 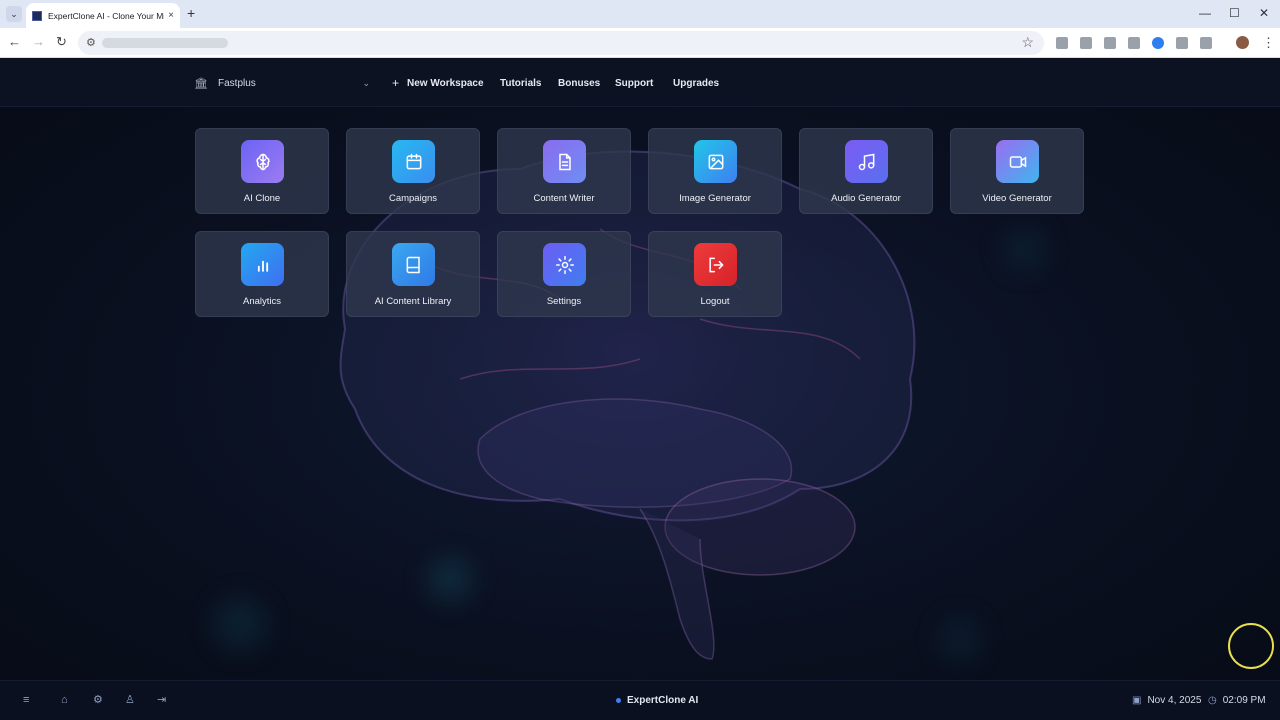 What do you see at coordinates (130, 700) in the screenshot?
I see `user-icon: ♙` at bounding box center [130, 700].